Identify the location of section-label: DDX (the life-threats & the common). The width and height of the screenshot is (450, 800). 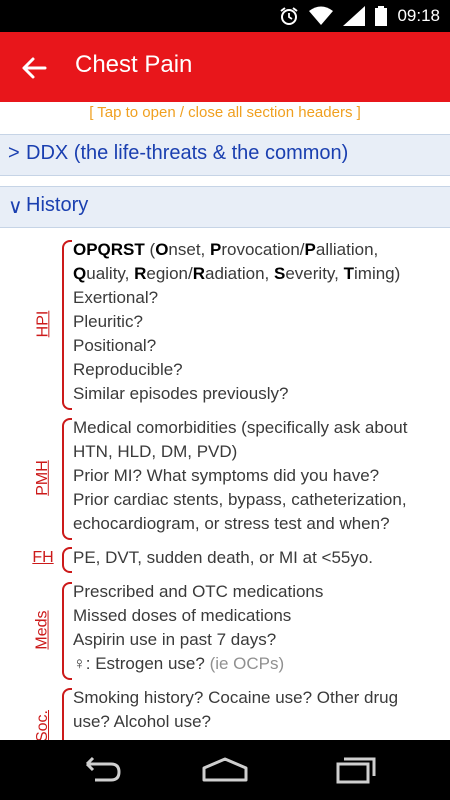
(187, 153).